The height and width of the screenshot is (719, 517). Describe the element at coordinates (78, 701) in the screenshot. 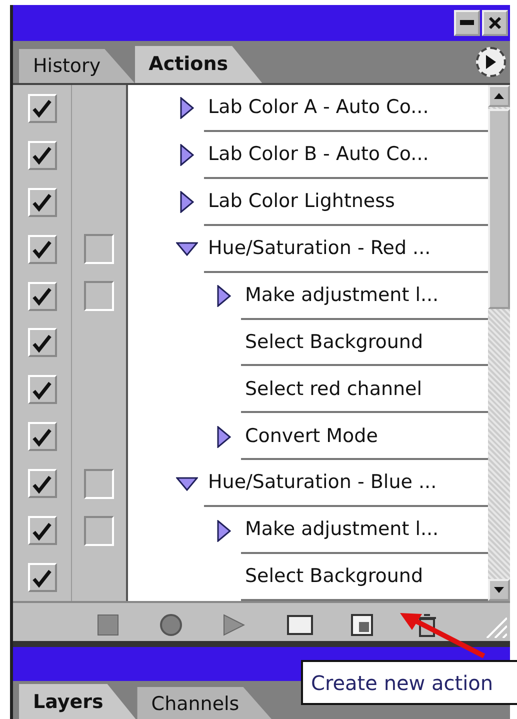

I see `panel-tab: Layers` at that location.